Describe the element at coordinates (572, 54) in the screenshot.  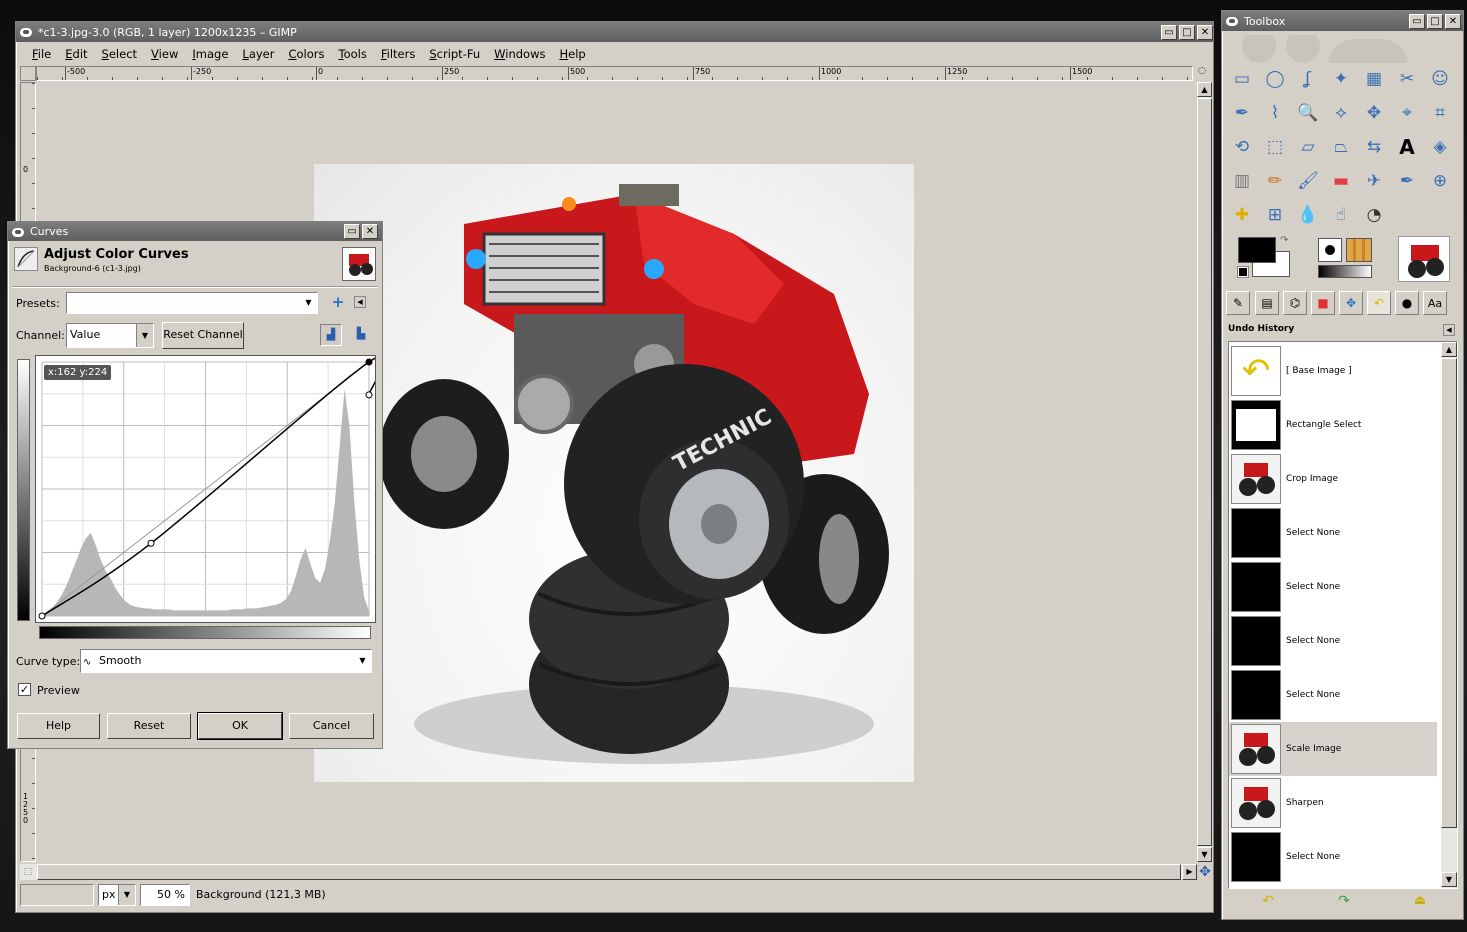
I see `menu-help: Help` at that location.